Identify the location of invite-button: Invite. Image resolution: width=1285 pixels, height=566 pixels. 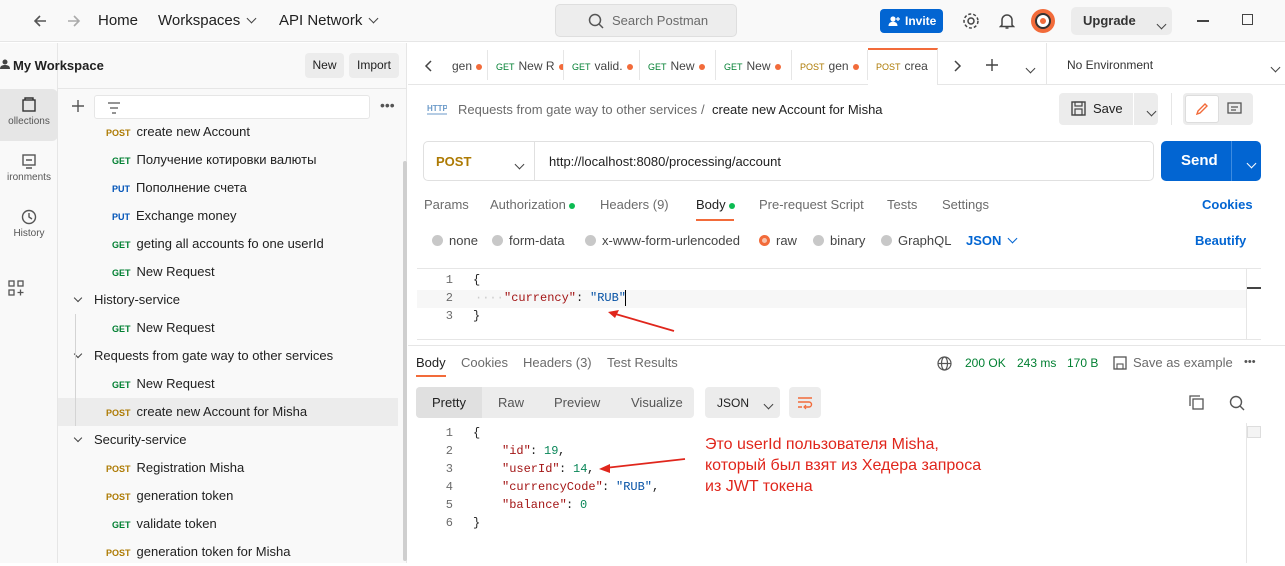
(911, 21).